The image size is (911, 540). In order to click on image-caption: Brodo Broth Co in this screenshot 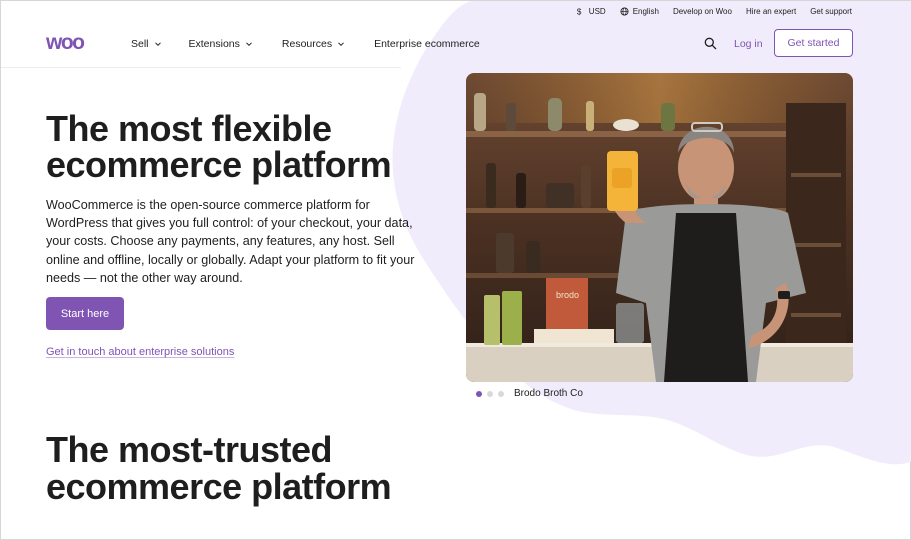, I will do `click(548, 393)`.